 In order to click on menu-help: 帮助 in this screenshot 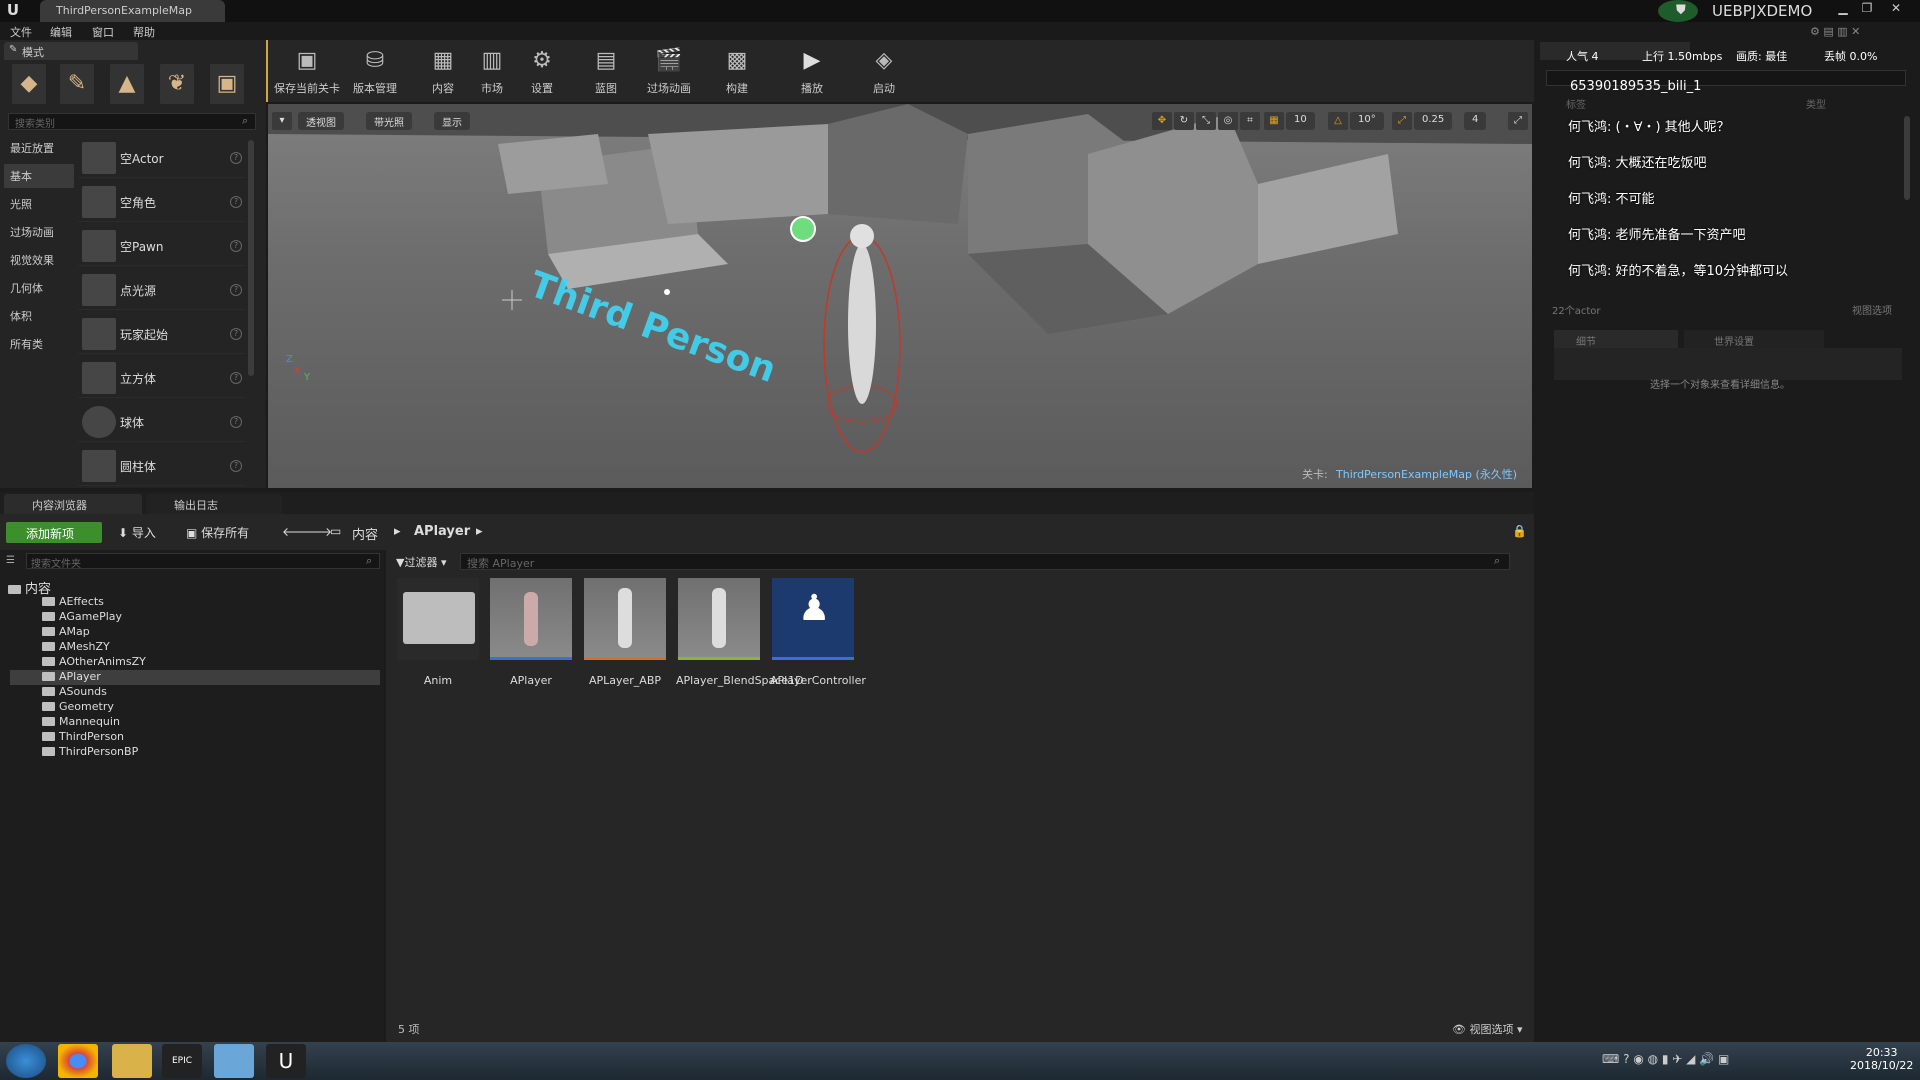, I will do `click(144, 32)`.